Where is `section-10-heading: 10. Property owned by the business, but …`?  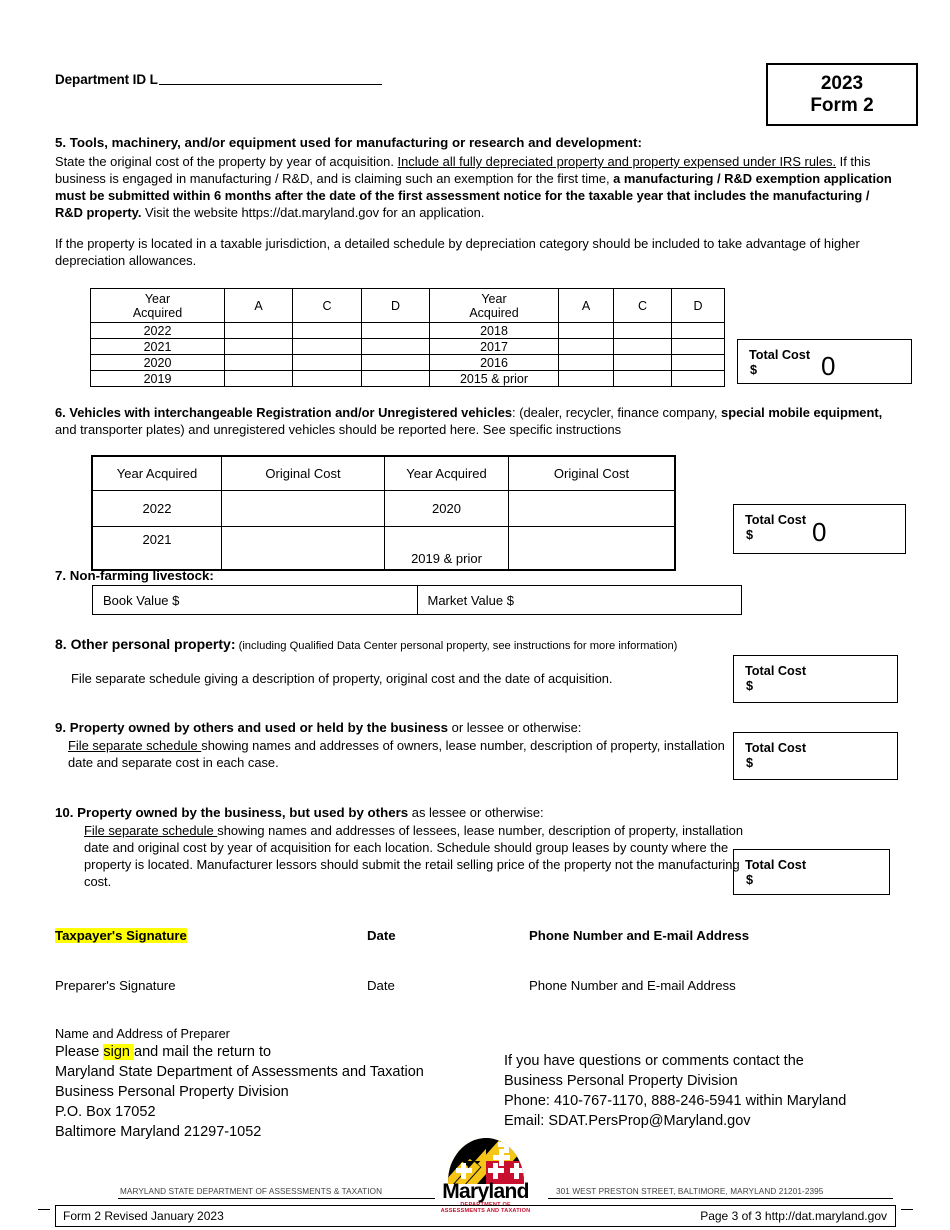
section-10-heading: 10. Property owned by the business, but … is located at coordinates (405, 813).